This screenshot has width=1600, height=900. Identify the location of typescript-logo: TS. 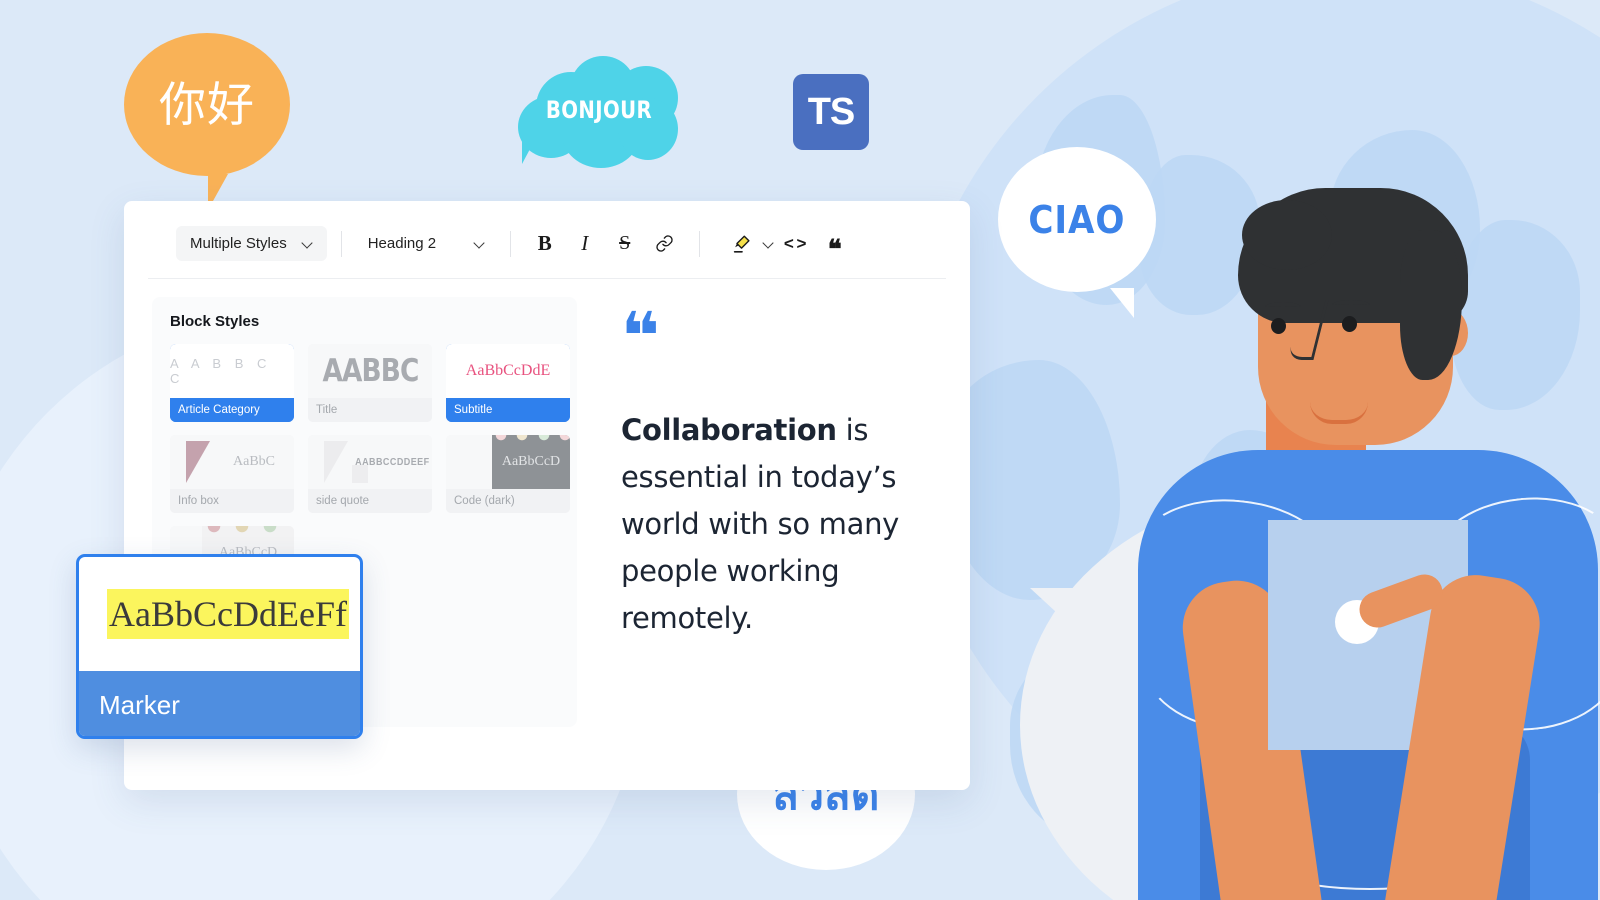
(831, 112).